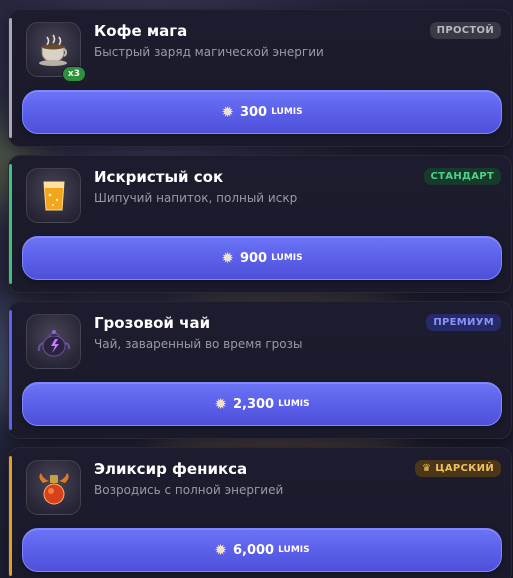 The image size is (513, 578). Describe the element at coordinates (73, 74) in the screenshot. I see `quantity-badge: x3` at that location.